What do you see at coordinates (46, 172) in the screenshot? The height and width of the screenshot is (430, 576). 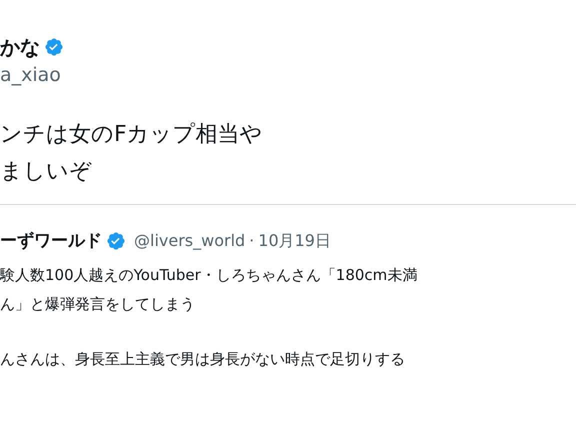 I see `tweet-text-line: ましいぞ` at bounding box center [46, 172].